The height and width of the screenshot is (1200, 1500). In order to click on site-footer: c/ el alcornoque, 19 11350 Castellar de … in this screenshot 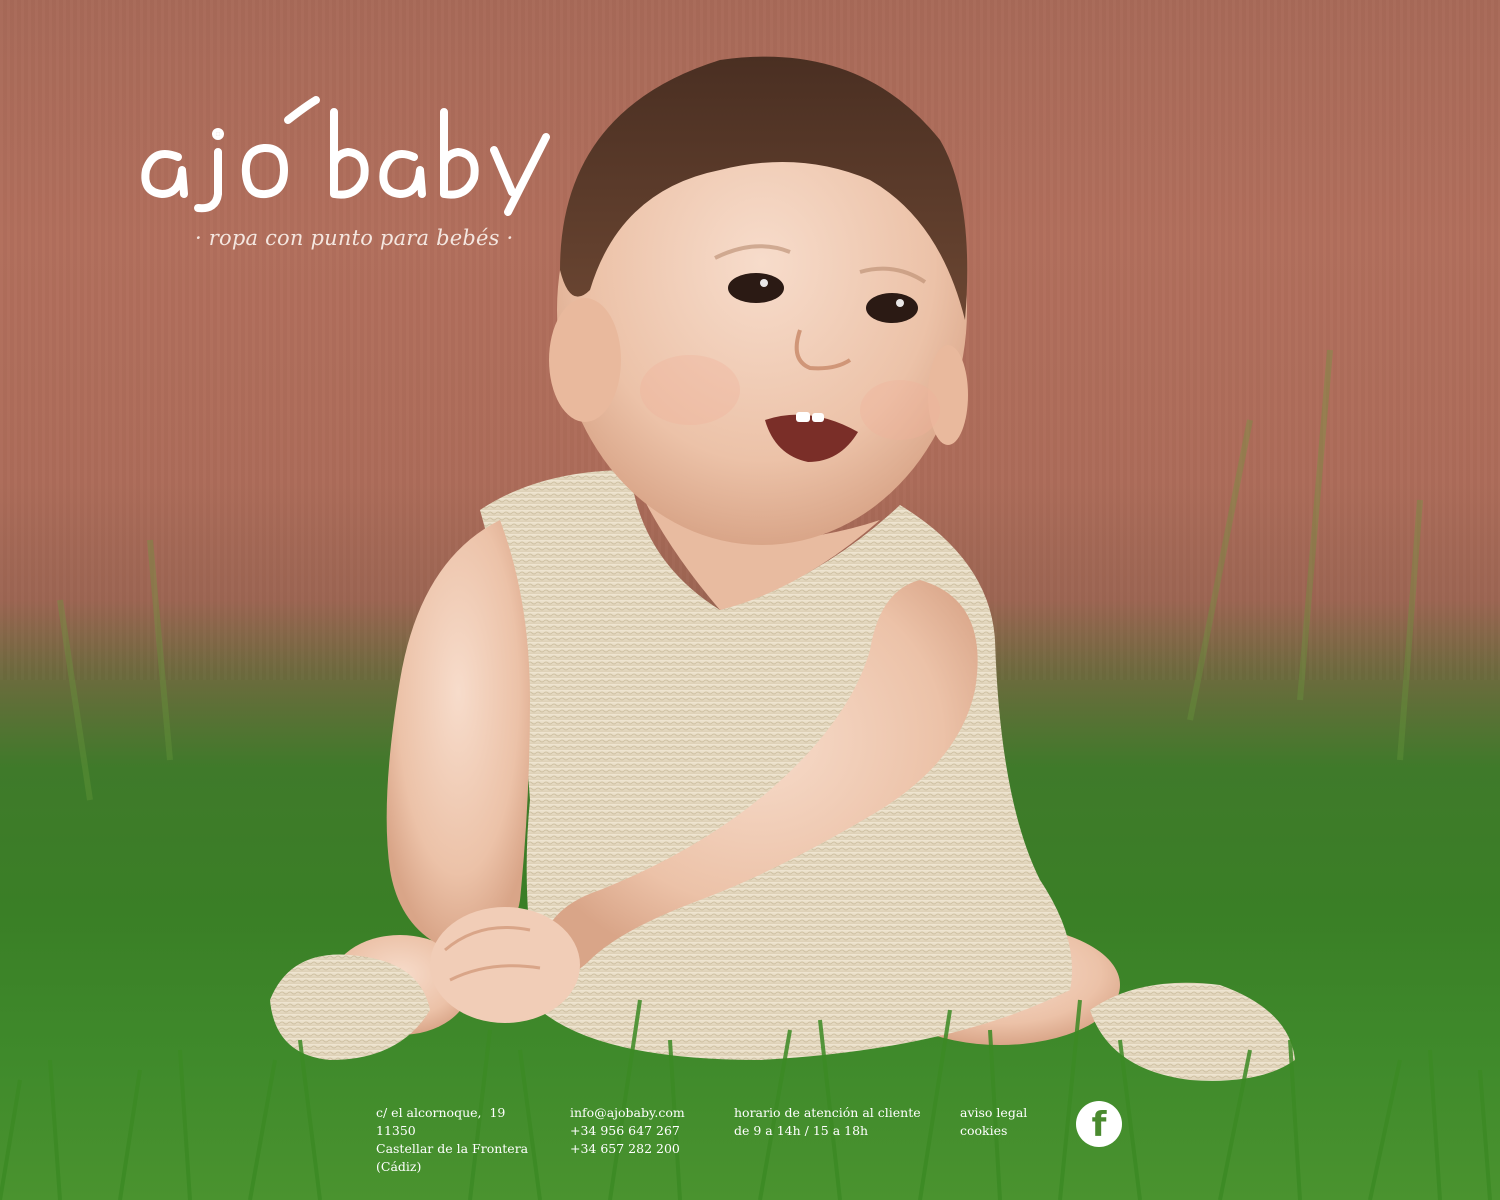, I will do `click(750, 1150)`.